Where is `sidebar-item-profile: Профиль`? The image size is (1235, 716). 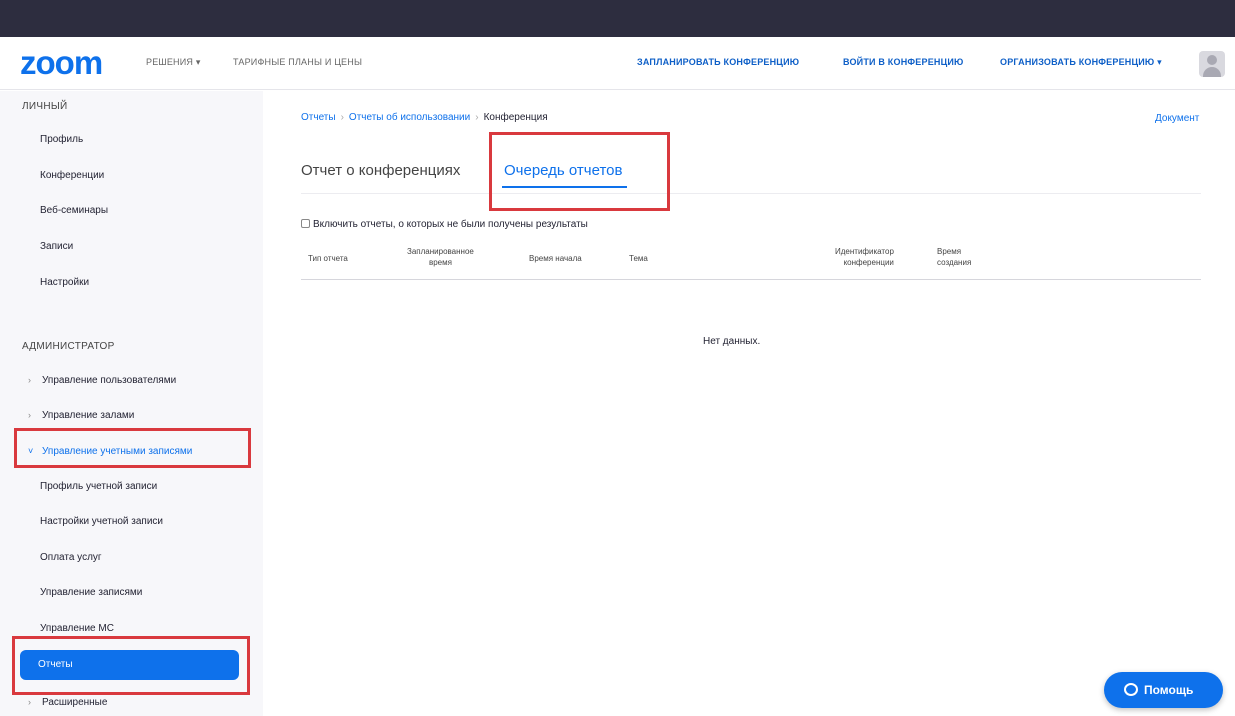
sidebar-item-profile: Профиль is located at coordinates (61, 139).